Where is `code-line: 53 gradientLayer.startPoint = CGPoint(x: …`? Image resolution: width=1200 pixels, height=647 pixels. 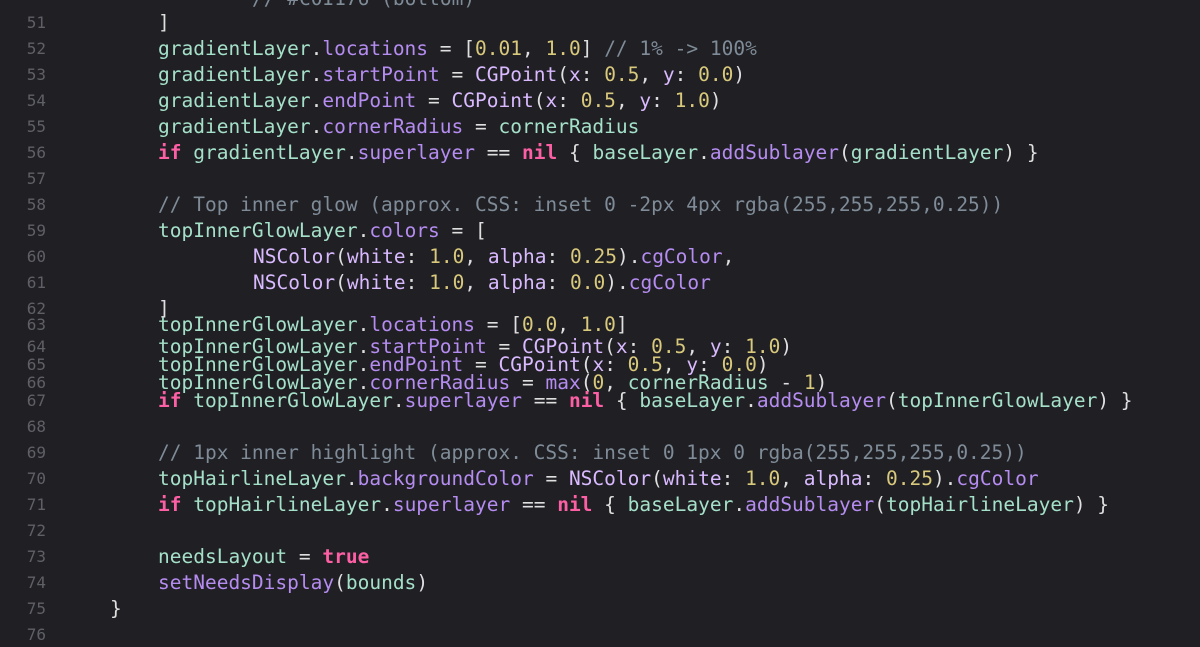 code-line: 53 gradientLayer.startPoint = CGPoint(x: … is located at coordinates (600, 75).